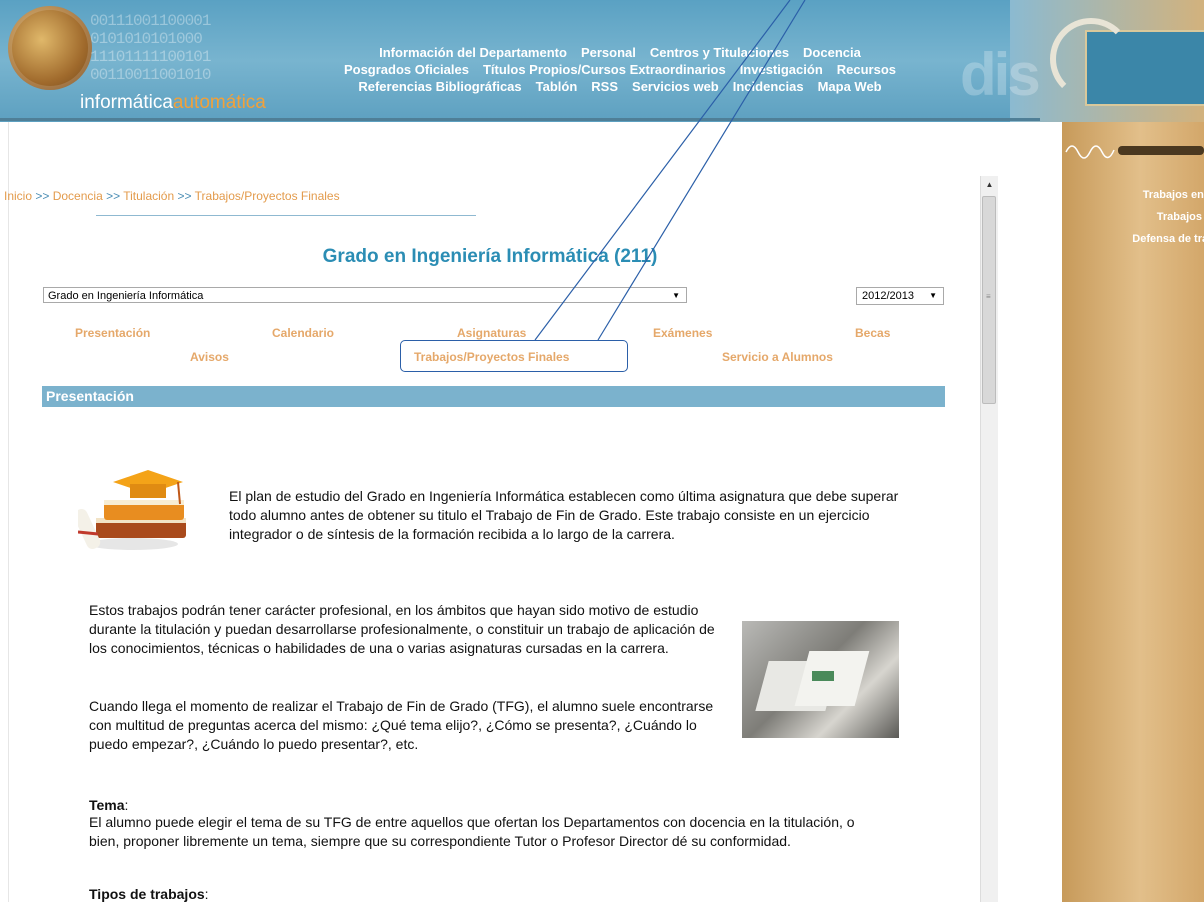 Image resolution: width=1204 pixels, height=904 pixels. I want to click on tipos-colon: :, so click(206, 894).